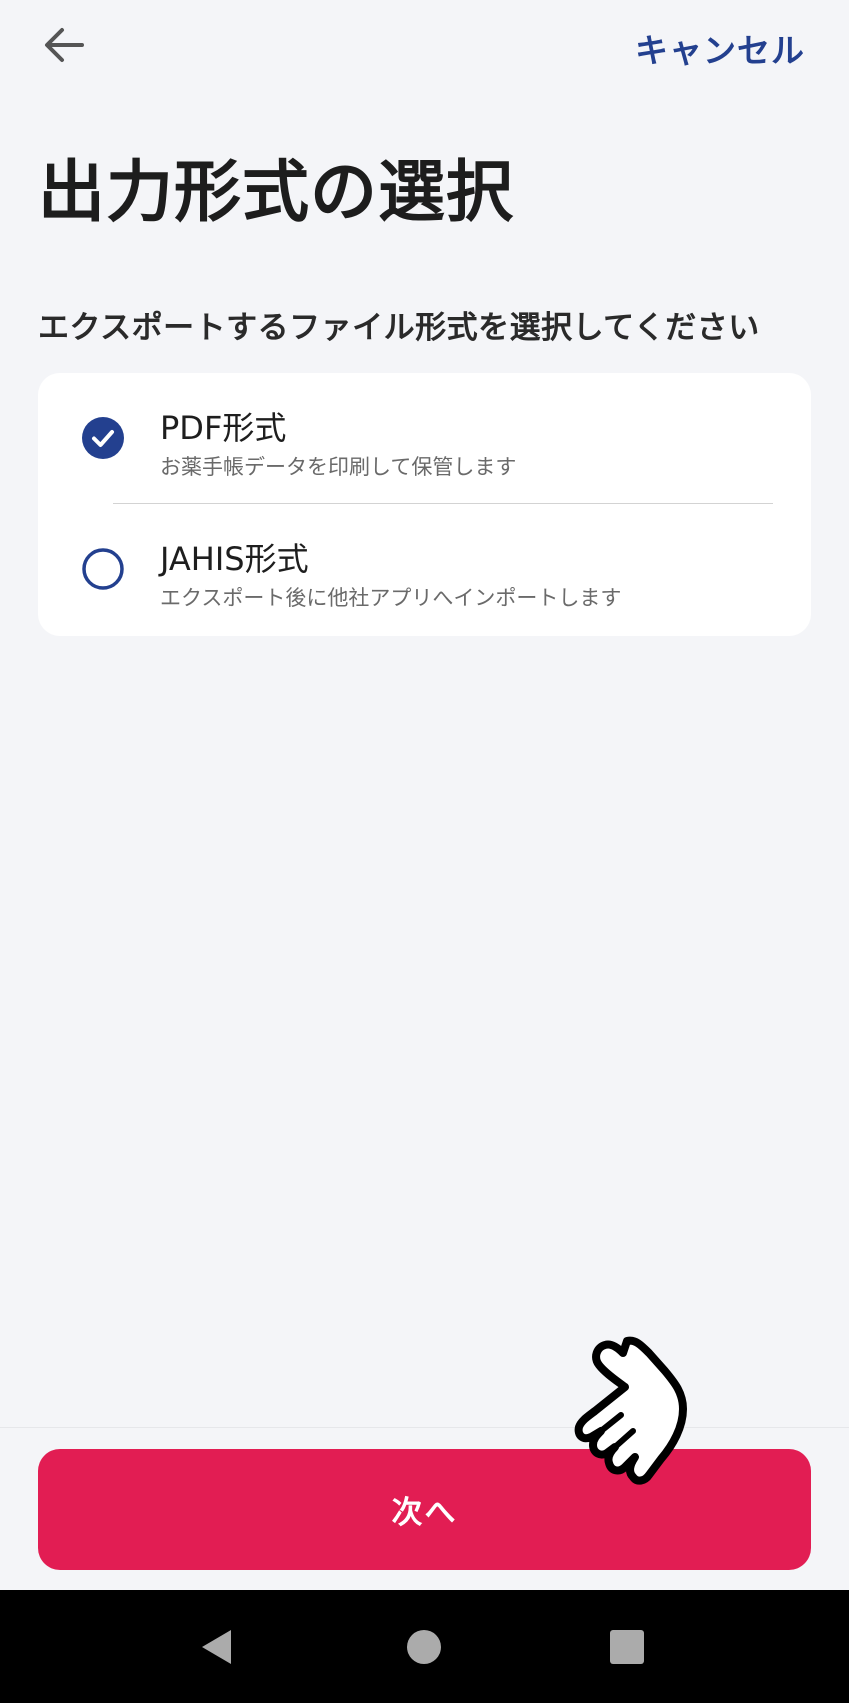 The height and width of the screenshot is (1703, 849). Describe the element at coordinates (338, 467) in the screenshot. I see `option-pdf-description: お薬手帳データを印刷して保管します` at that location.